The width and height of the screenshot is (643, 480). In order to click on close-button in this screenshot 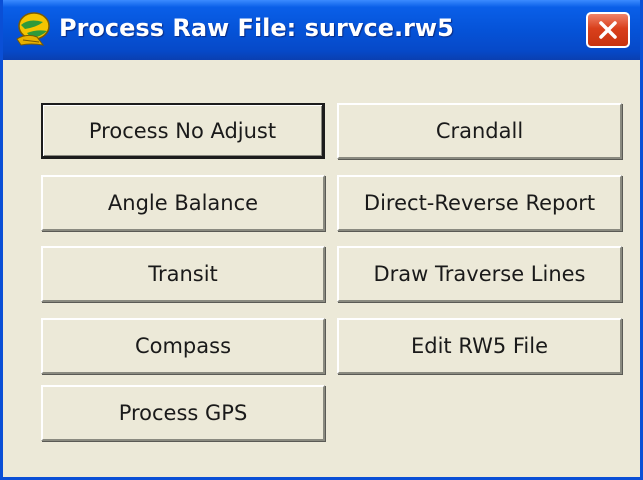, I will do `click(608, 30)`.